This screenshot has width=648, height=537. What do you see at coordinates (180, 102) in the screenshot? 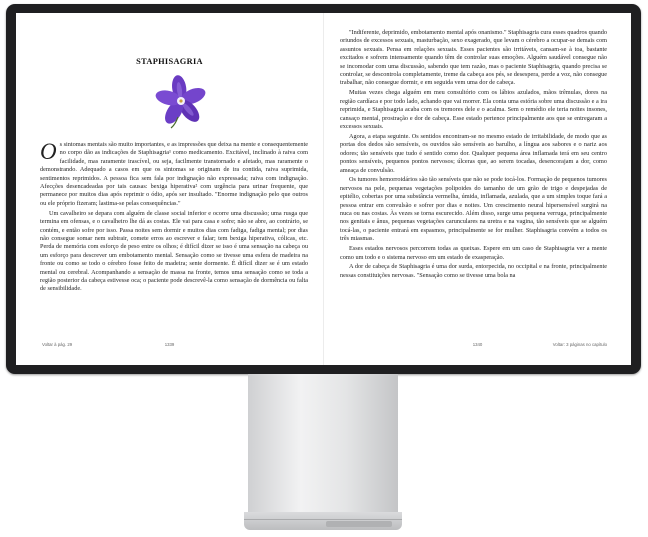
I see `violet-flower-illustration` at bounding box center [180, 102].